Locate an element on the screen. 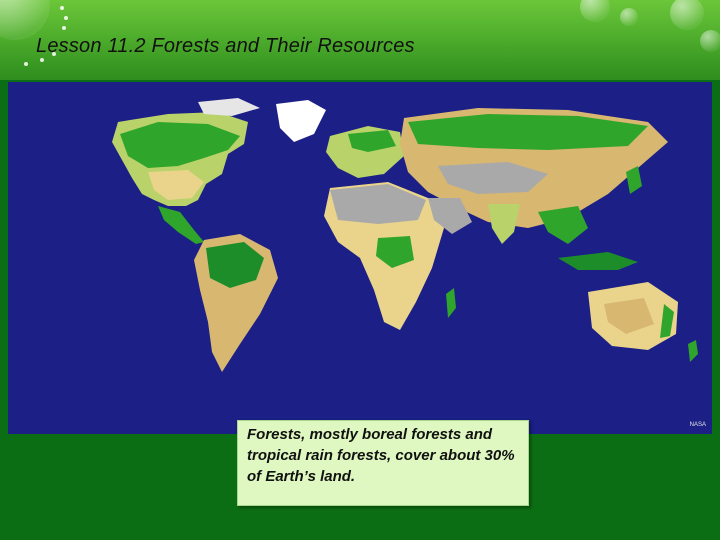 The image size is (720, 540). slide-header: Lesson 11.2 Forests and Their Resources is located at coordinates (360, 40).